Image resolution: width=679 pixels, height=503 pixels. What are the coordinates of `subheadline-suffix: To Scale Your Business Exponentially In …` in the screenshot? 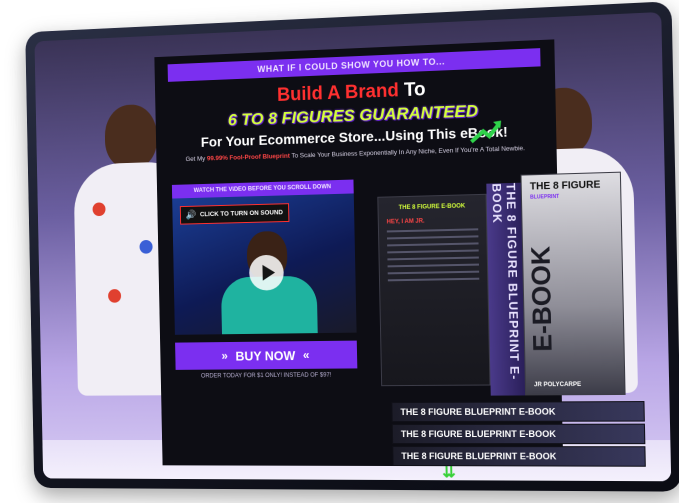 It's located at (408, 152).